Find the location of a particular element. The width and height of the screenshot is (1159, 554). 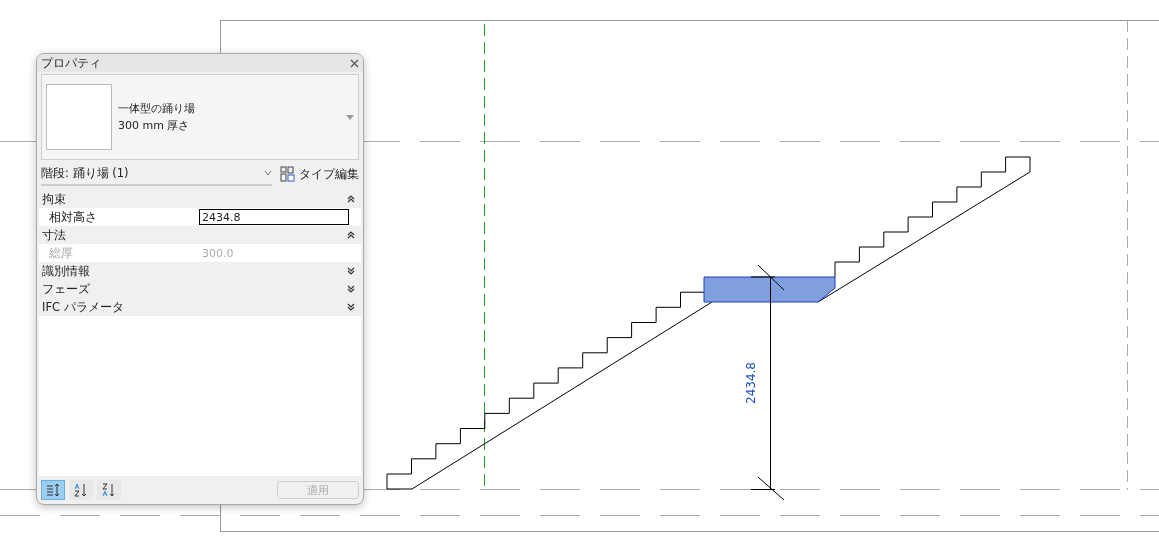

type-selector: 一体型の踊り場 300 mm 厚さ is located at coordinates (200, 117).